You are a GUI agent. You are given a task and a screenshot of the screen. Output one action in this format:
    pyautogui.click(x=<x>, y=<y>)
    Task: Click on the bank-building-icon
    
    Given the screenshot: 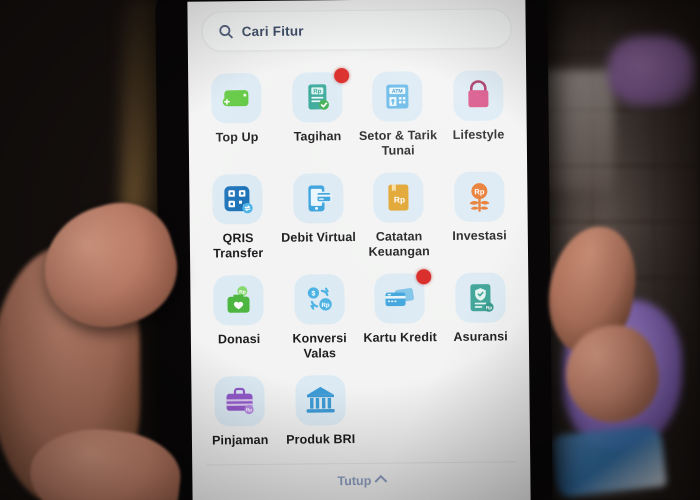 What is the action you would take?
    pyautogui.click(x=320, y=400)
    